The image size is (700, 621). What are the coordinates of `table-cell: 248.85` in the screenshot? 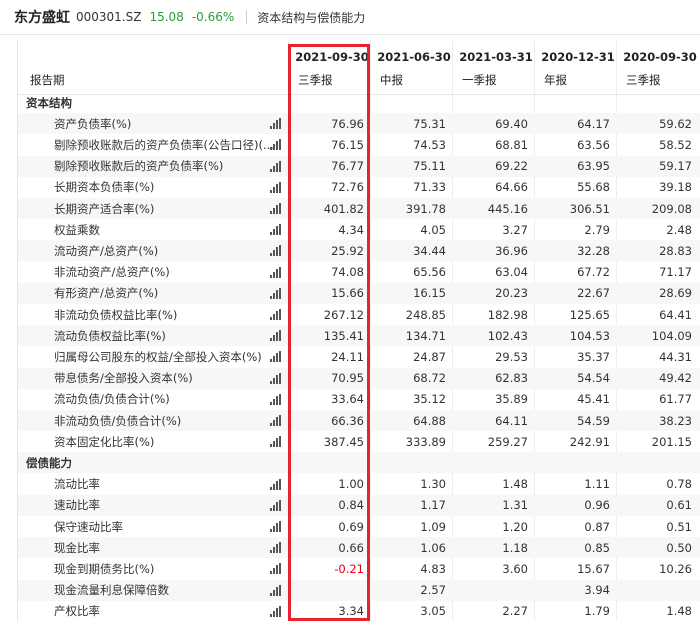 It's located at (425, 314).